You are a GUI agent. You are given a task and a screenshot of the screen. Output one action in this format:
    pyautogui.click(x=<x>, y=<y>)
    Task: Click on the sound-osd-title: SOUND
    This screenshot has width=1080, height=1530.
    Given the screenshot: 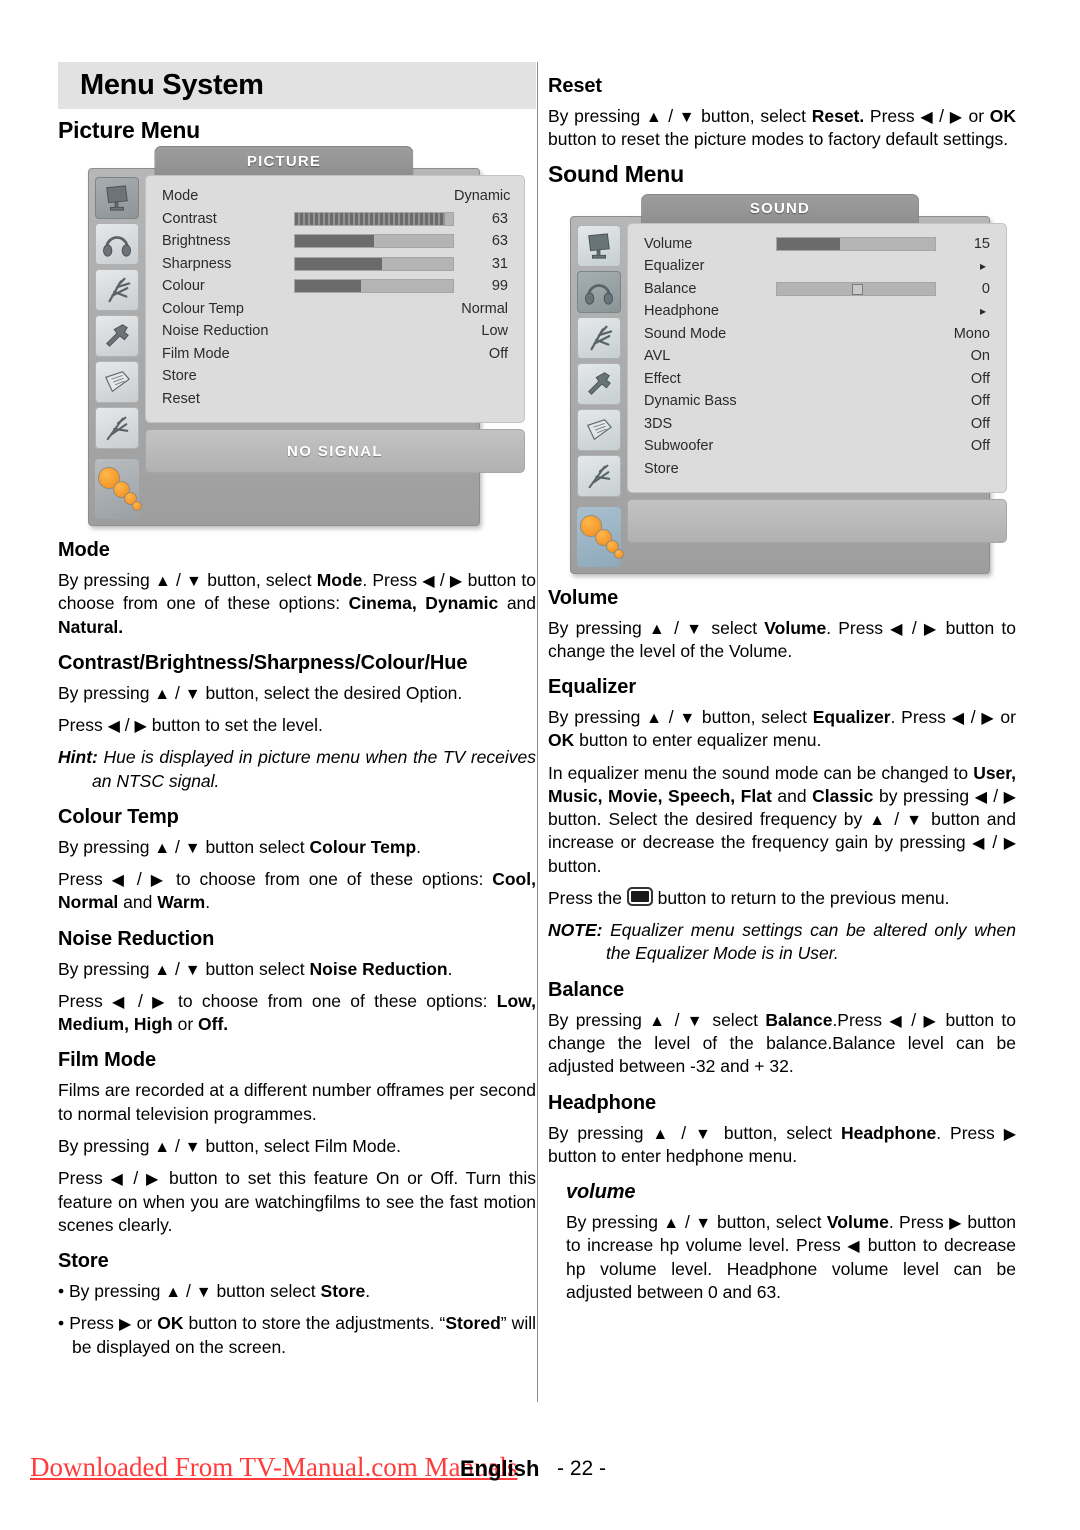 What is the action you would take?
    pyautogui.click(x=780, y=208)
    